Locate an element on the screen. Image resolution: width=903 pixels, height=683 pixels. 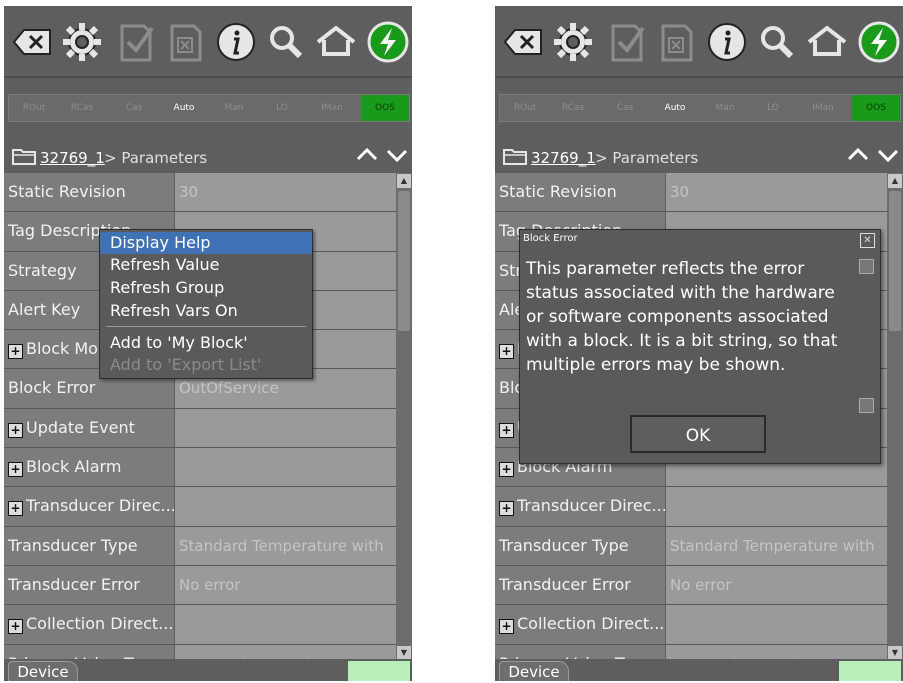
status-indicator is located at coordinates (379, 671).